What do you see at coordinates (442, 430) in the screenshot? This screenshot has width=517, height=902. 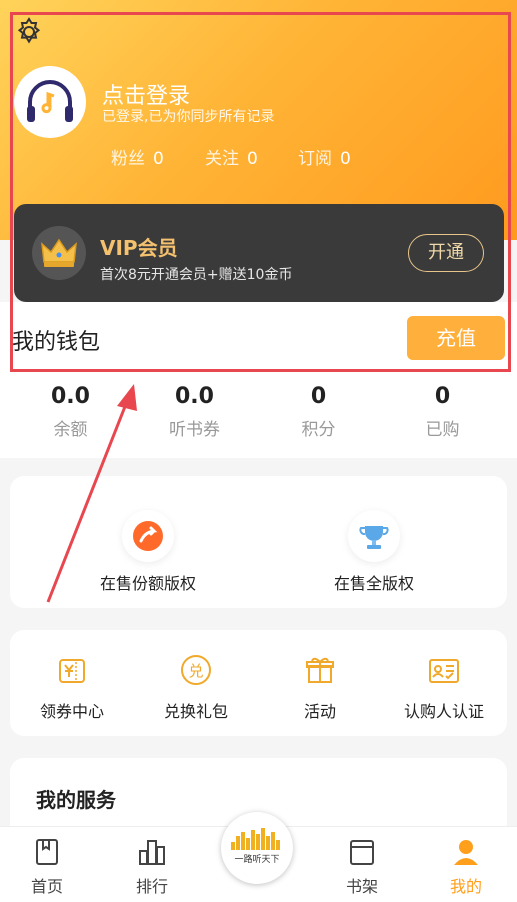 I see `purchased-label: 已购` at bounding box center [442, 430].